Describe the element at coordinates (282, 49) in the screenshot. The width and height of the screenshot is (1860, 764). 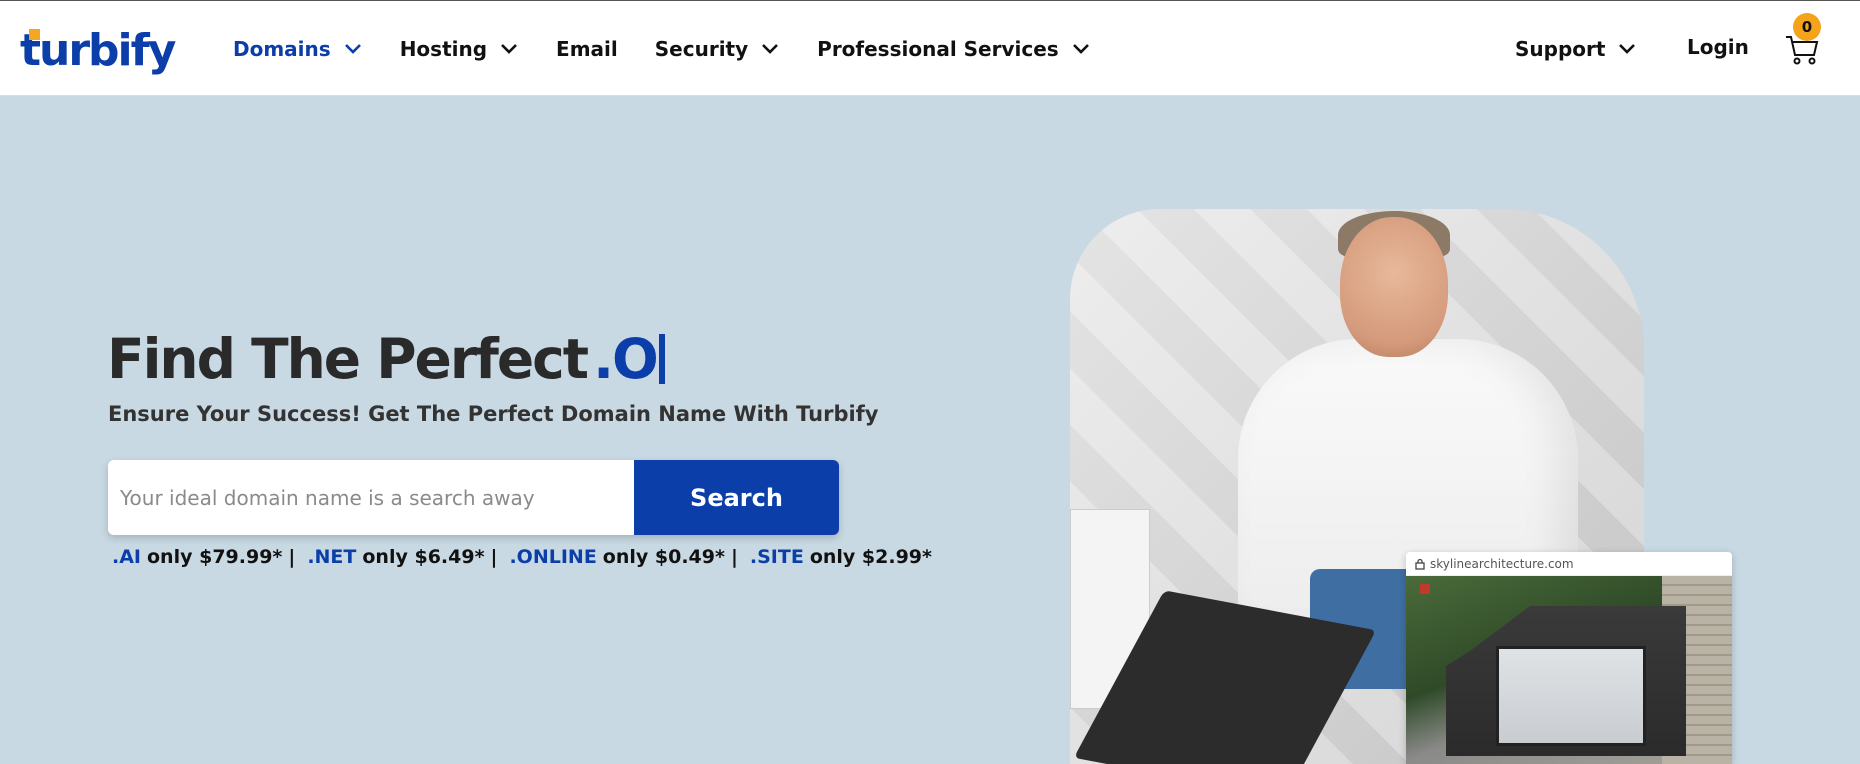
I see `nav-domains-label: Domains` at that location.